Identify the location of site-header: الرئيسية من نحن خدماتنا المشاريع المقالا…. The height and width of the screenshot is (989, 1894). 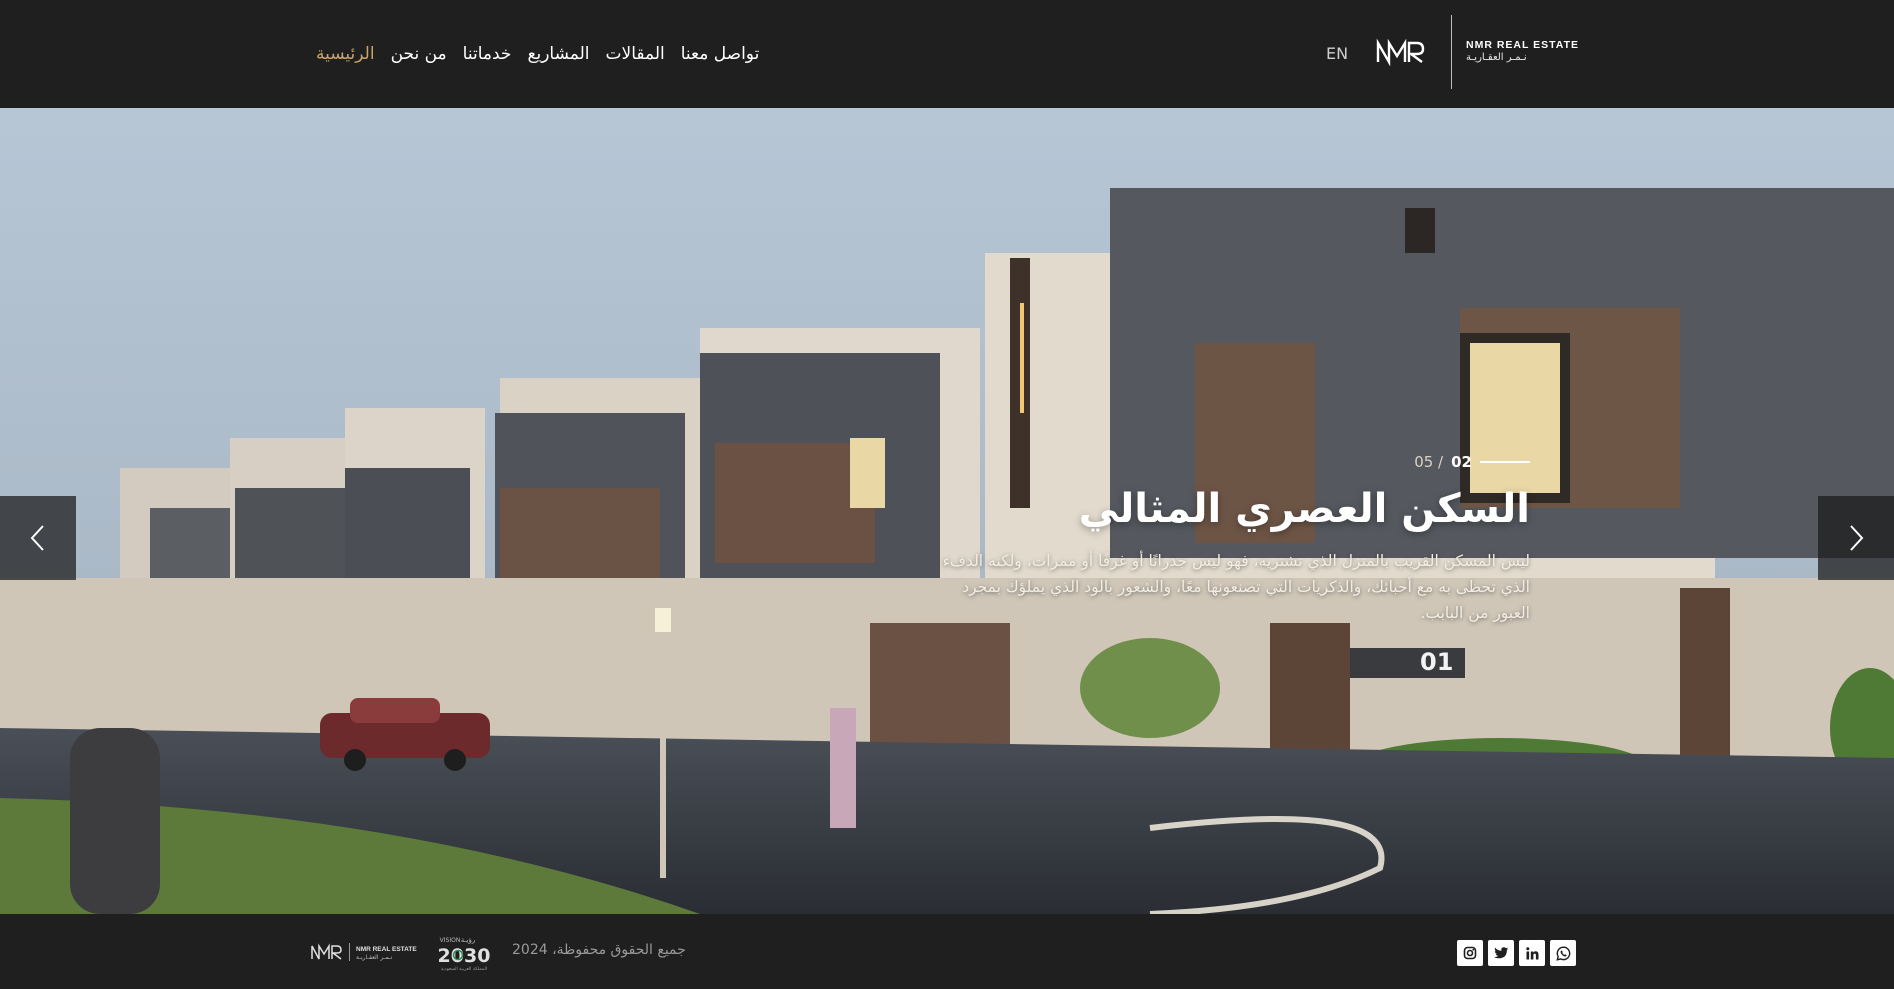
(947, 54).